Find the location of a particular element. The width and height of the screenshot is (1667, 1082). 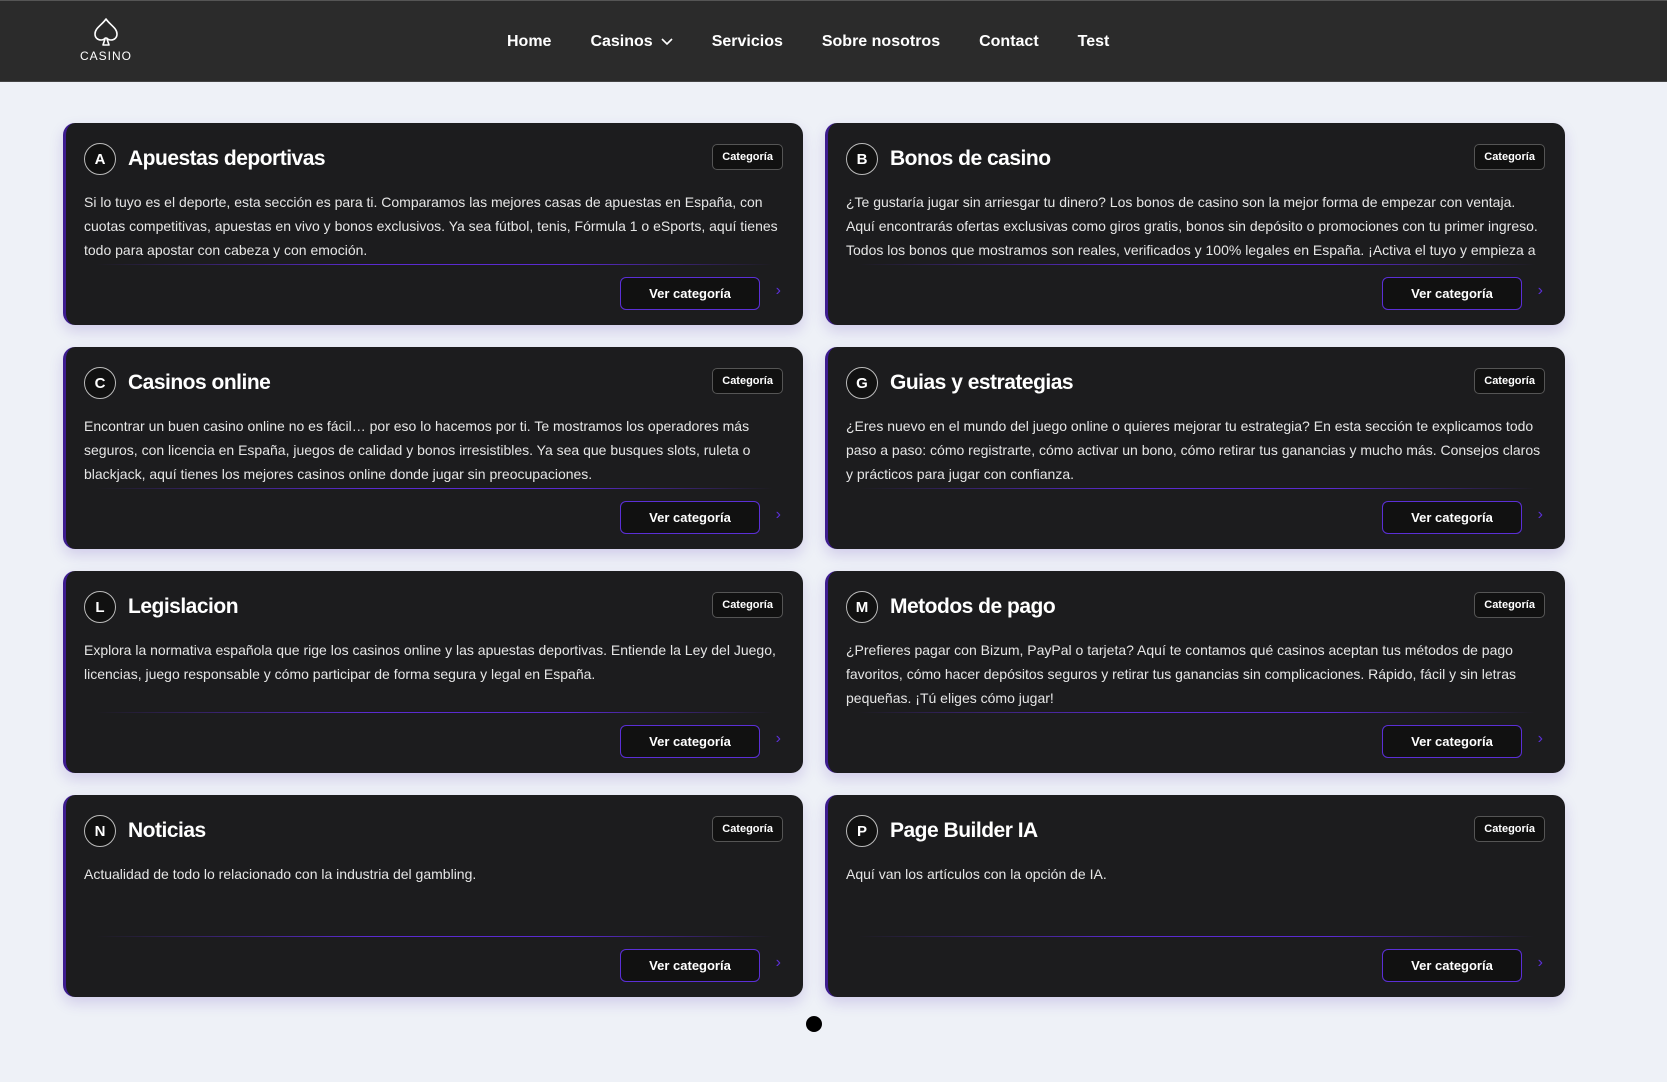

card-header: N Noticias is located at coordinates (145, 831).